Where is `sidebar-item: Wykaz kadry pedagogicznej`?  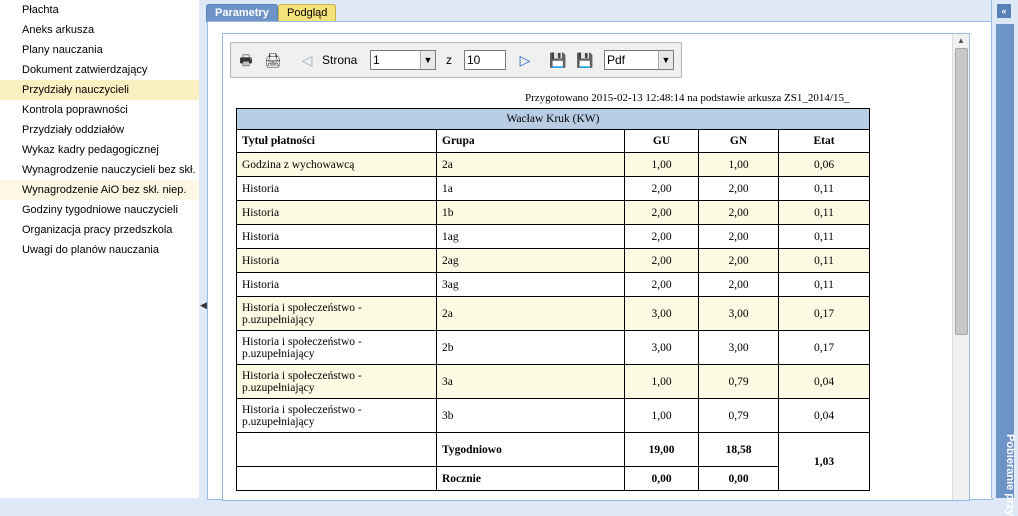
sidebar-item: Wykaz kadry pedagogicznej is located at coordinates (99, 150).